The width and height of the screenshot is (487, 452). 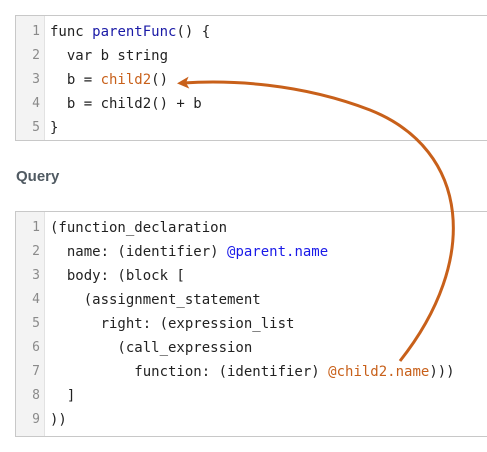 I want to click on code-text: (assignment_statement, so click(x=155, y=300).